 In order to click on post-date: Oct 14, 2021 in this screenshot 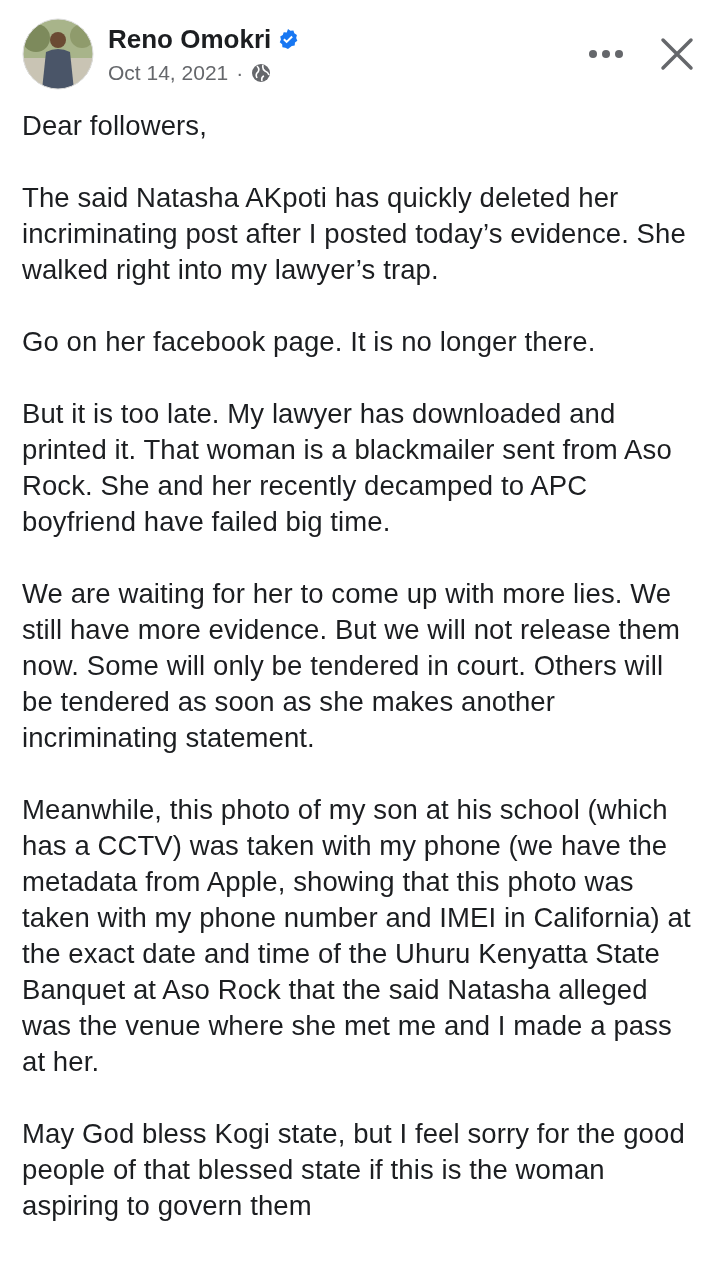, I will do `click(168, 72)`.